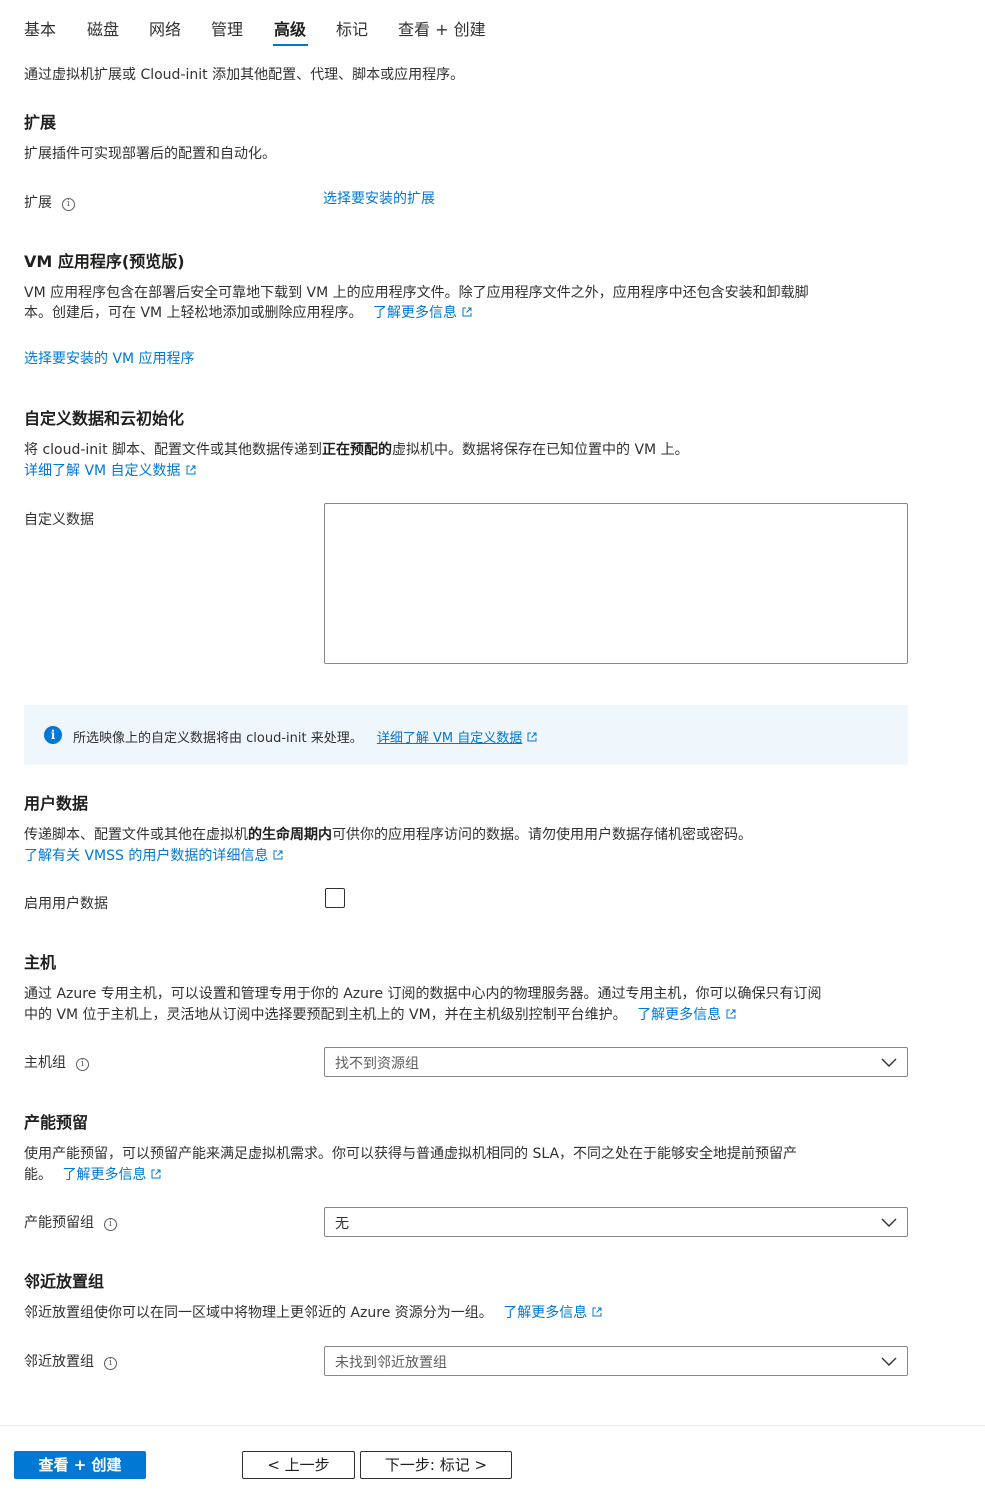 The image size is (985, 1495). Describe the element at coordinates (457, 738) in the screenshot. I see `info-bar-learn-link: 详细了解 VM 自定义数据` at that location.